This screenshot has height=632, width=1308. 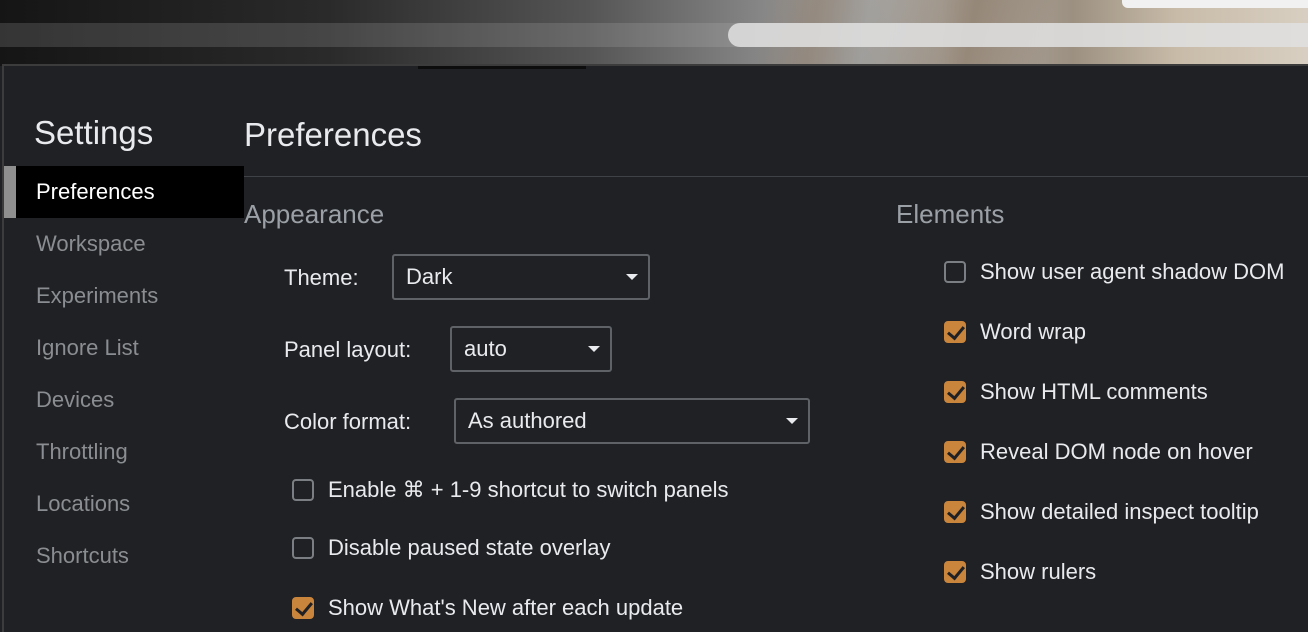 I want to click on show-html-comments-option: Show HTML comments, so click(x=1076, y=392).